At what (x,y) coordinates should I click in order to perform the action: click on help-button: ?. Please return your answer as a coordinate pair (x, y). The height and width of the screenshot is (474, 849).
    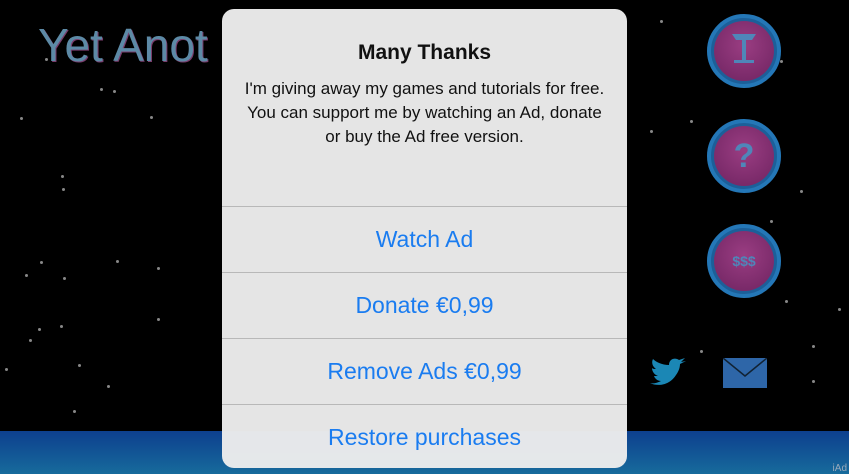
    Looking at the image, I should click on (744, 156).